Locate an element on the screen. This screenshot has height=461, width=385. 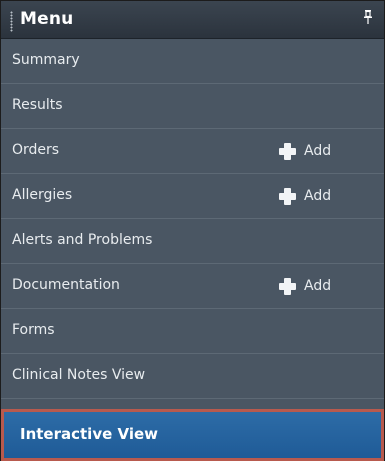
menu-item-forms: Forms is located at coordinates (192, 331).